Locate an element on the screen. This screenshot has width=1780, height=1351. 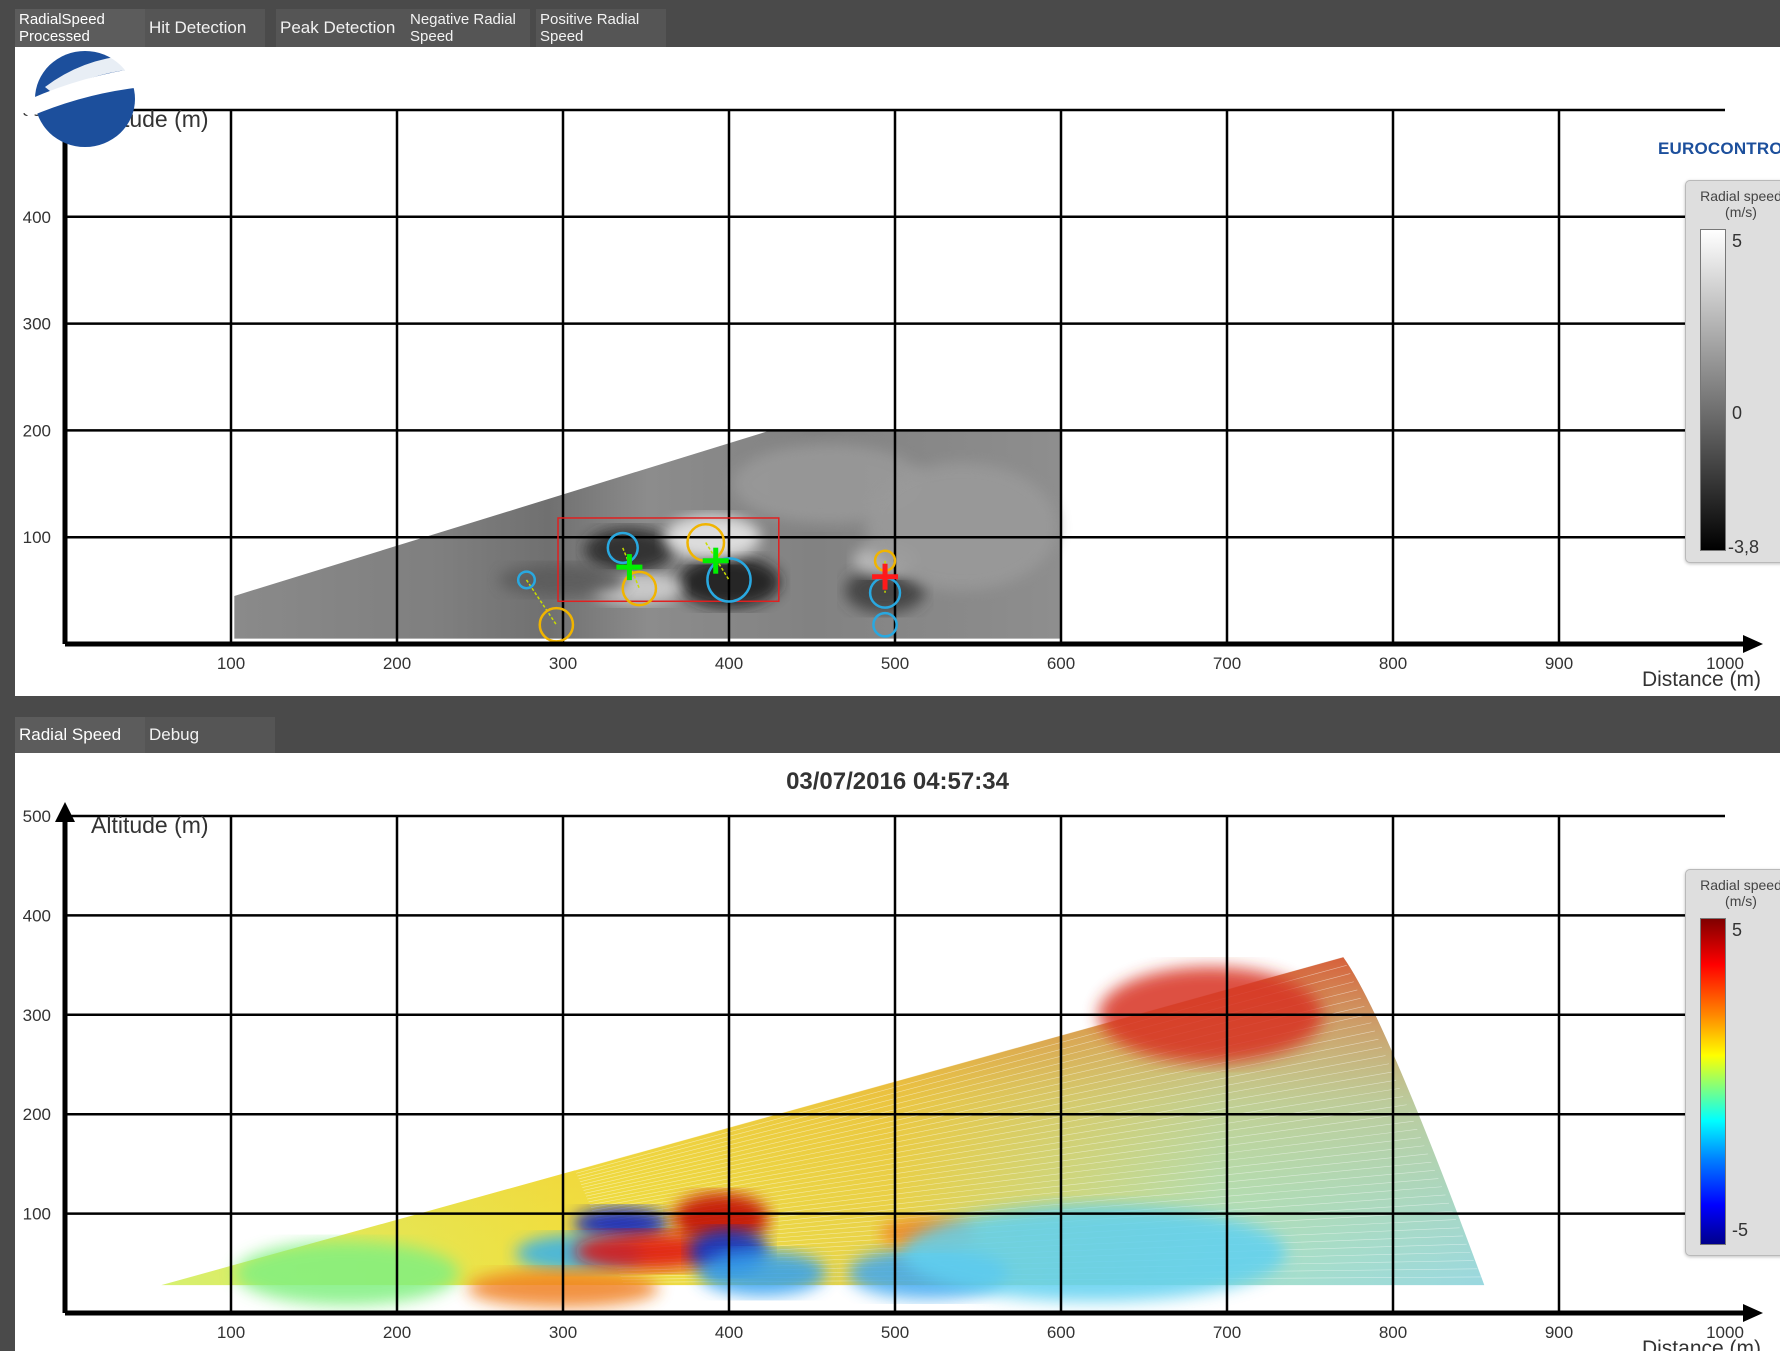
grayscale-colorbar is located at coordinates (1713, 390).